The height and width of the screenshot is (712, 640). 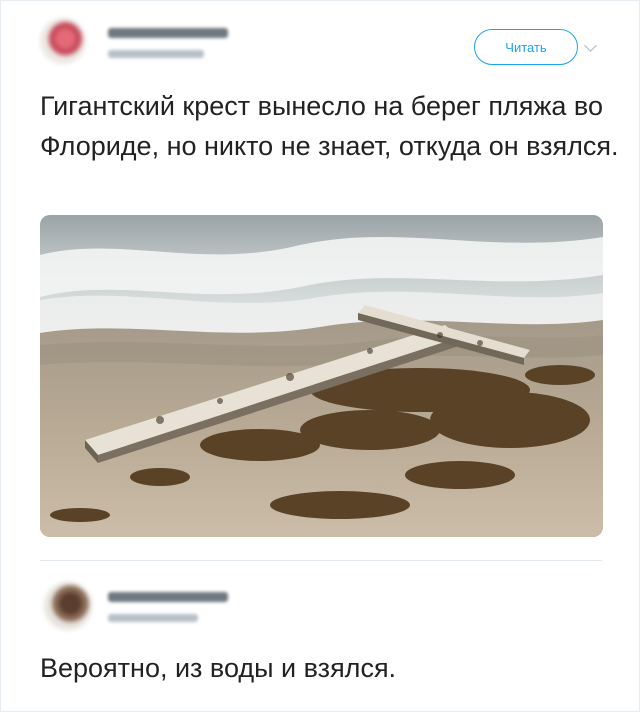 I want to click on author-handle-blurred, so click(x=156, y=54).